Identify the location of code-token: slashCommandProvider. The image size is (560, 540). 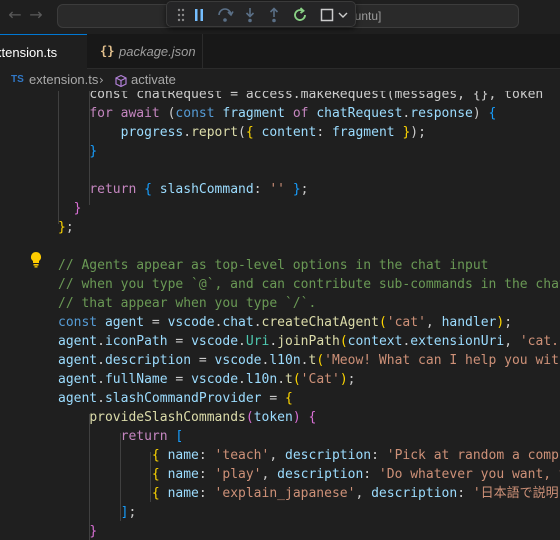
(183, 398).